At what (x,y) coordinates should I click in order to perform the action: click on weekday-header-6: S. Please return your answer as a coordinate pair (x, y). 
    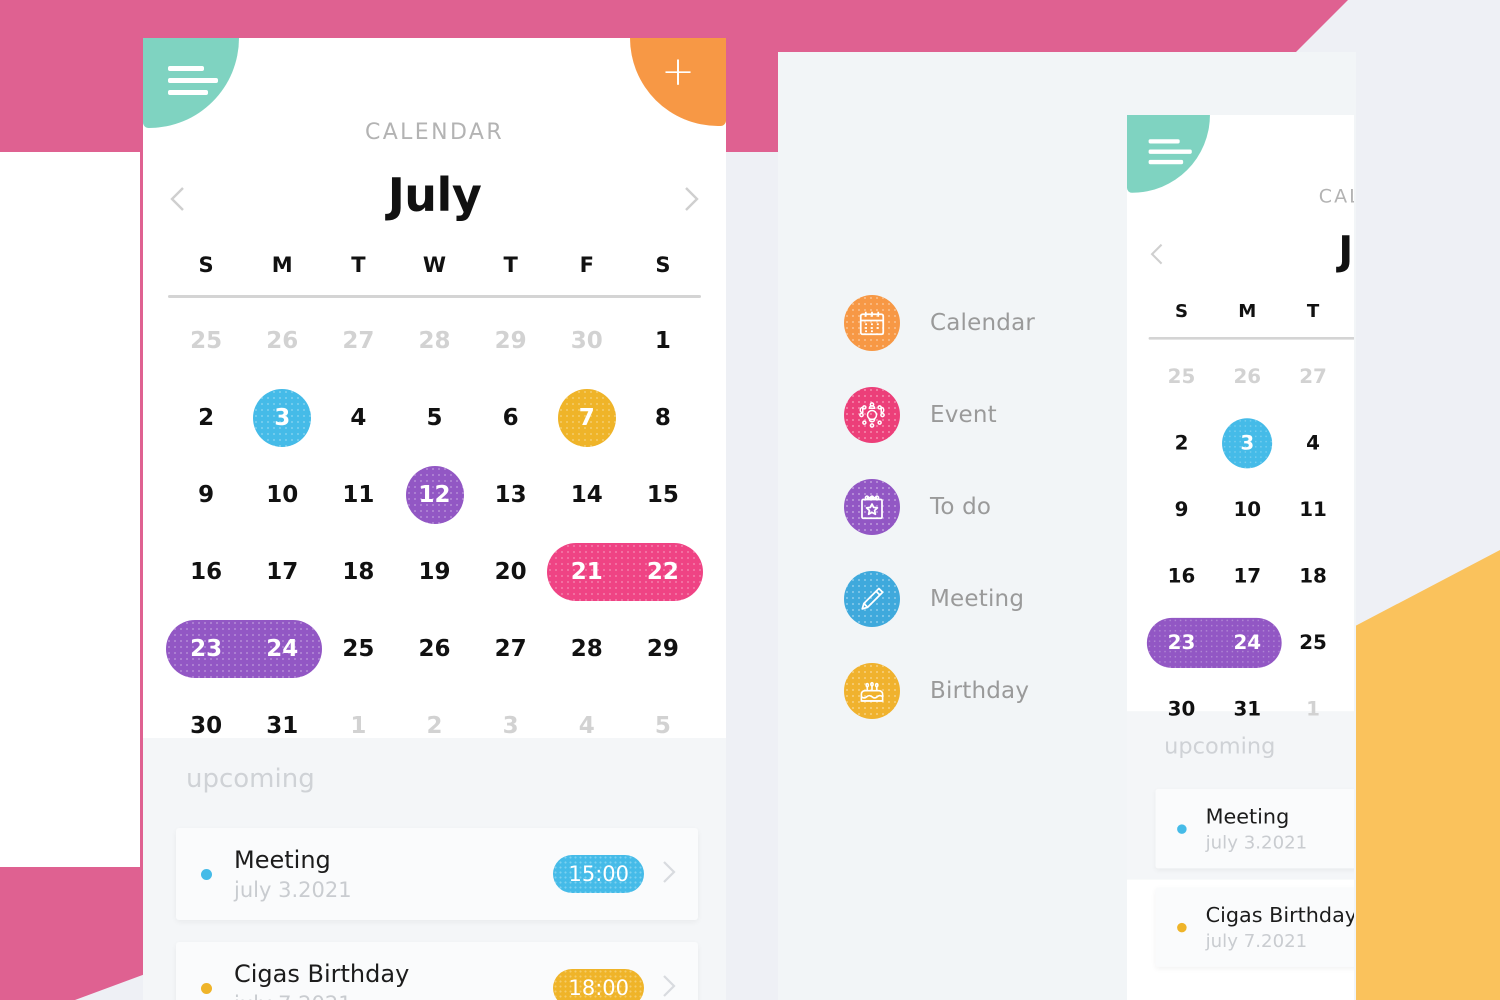
    Looking at the image, I should click on (663, 265).